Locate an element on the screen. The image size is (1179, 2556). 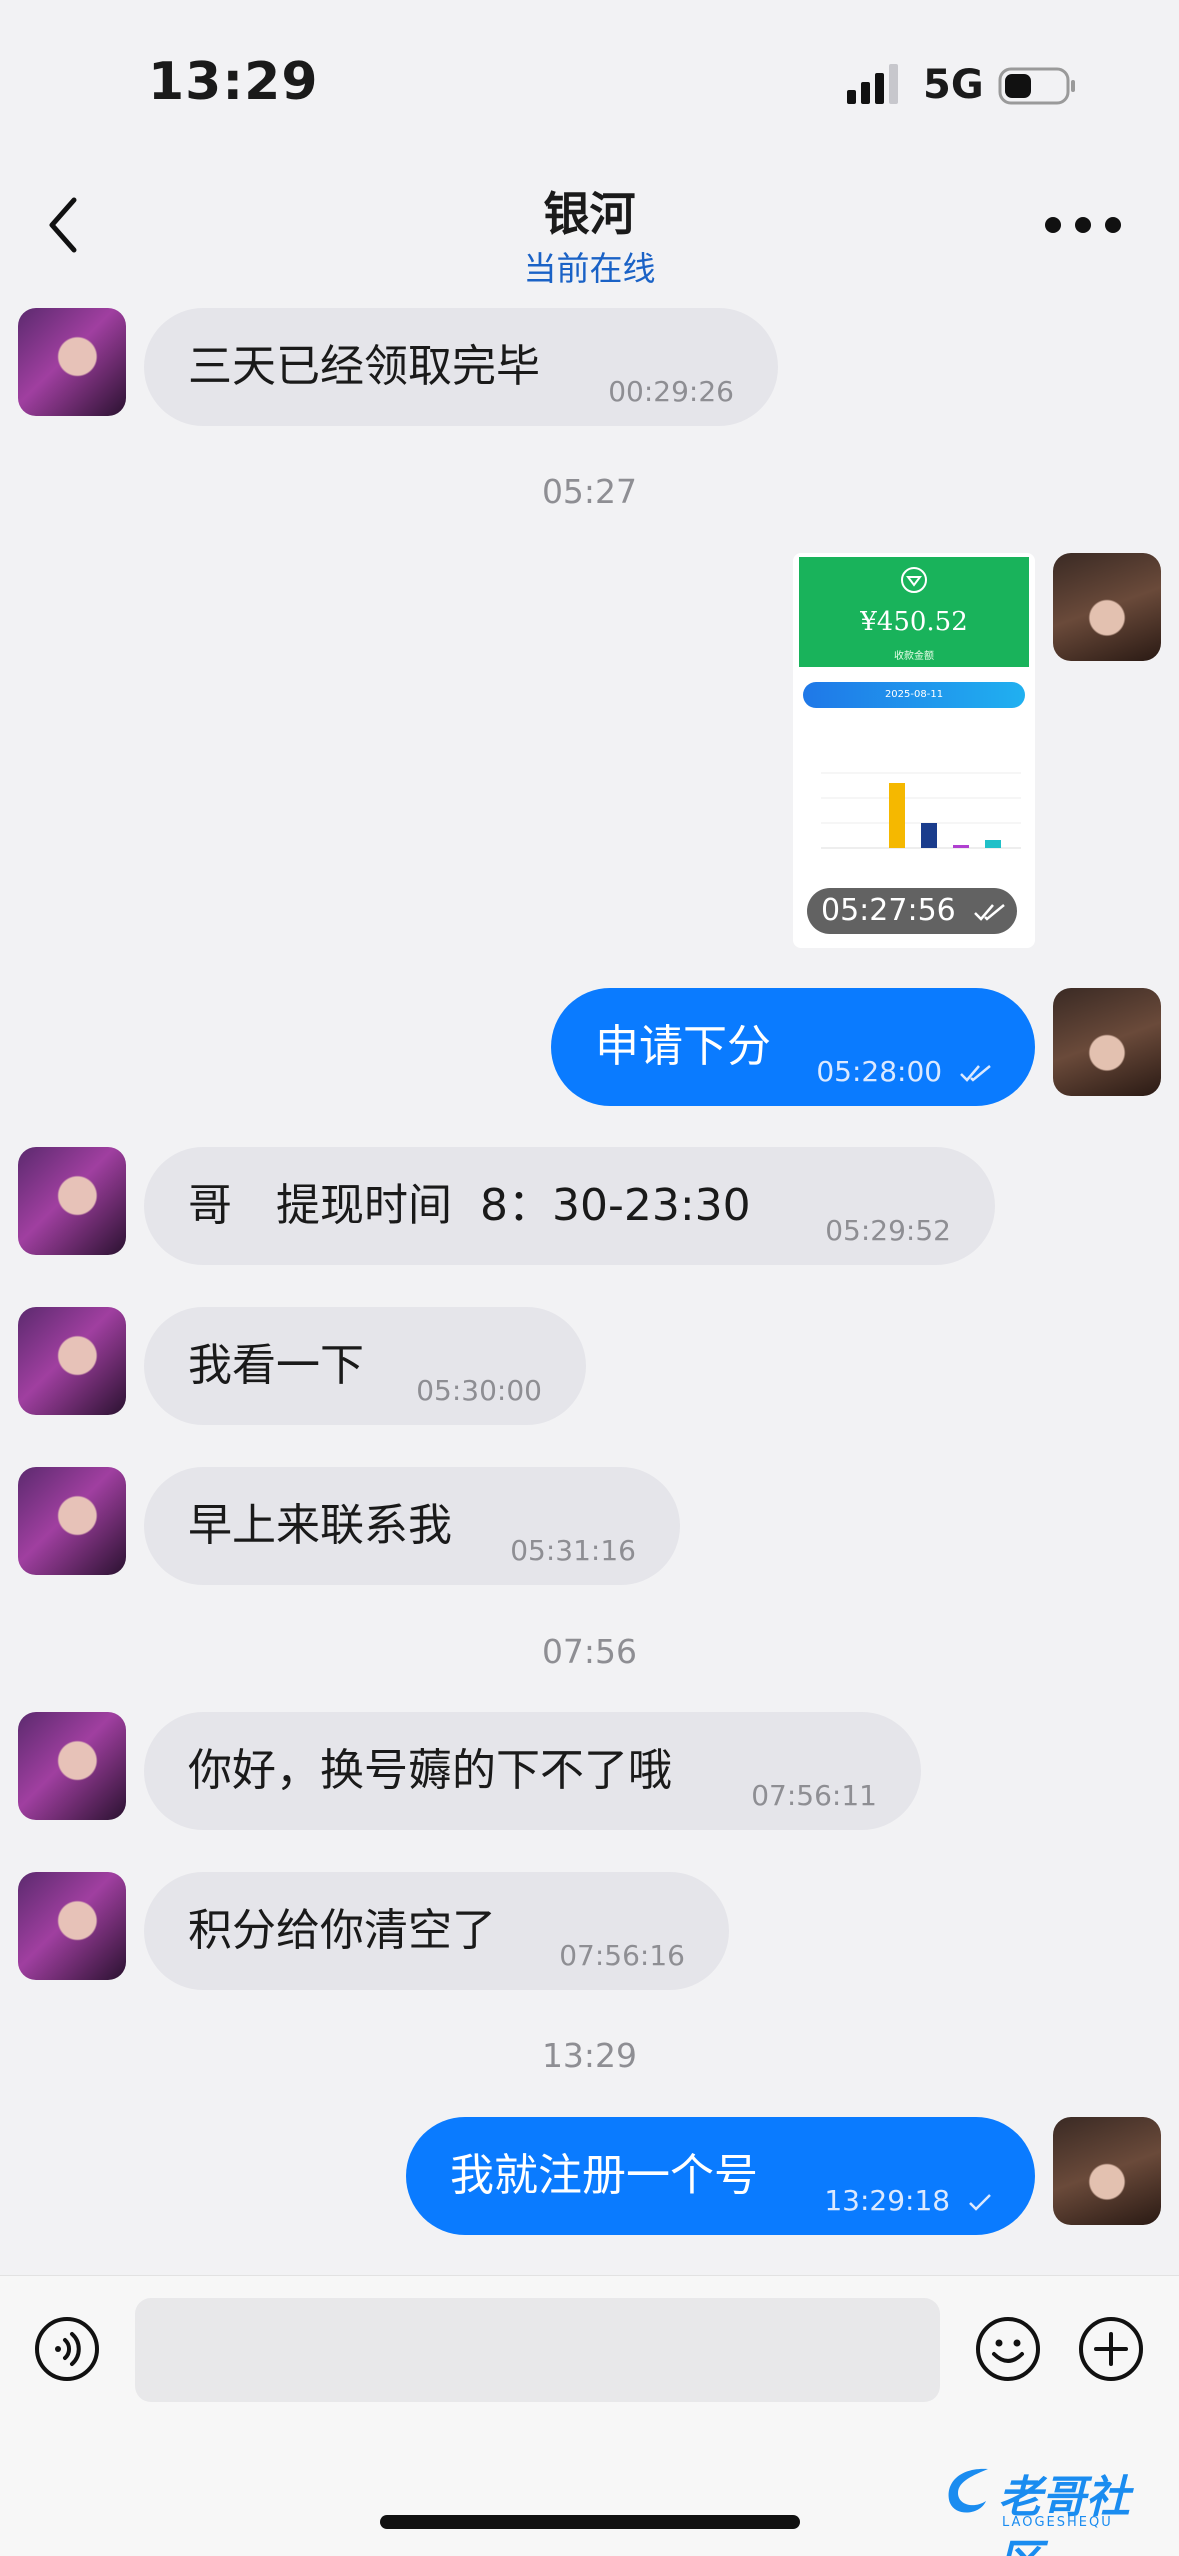
message-text: 申请下分 is located at coordinates (683, 1046).